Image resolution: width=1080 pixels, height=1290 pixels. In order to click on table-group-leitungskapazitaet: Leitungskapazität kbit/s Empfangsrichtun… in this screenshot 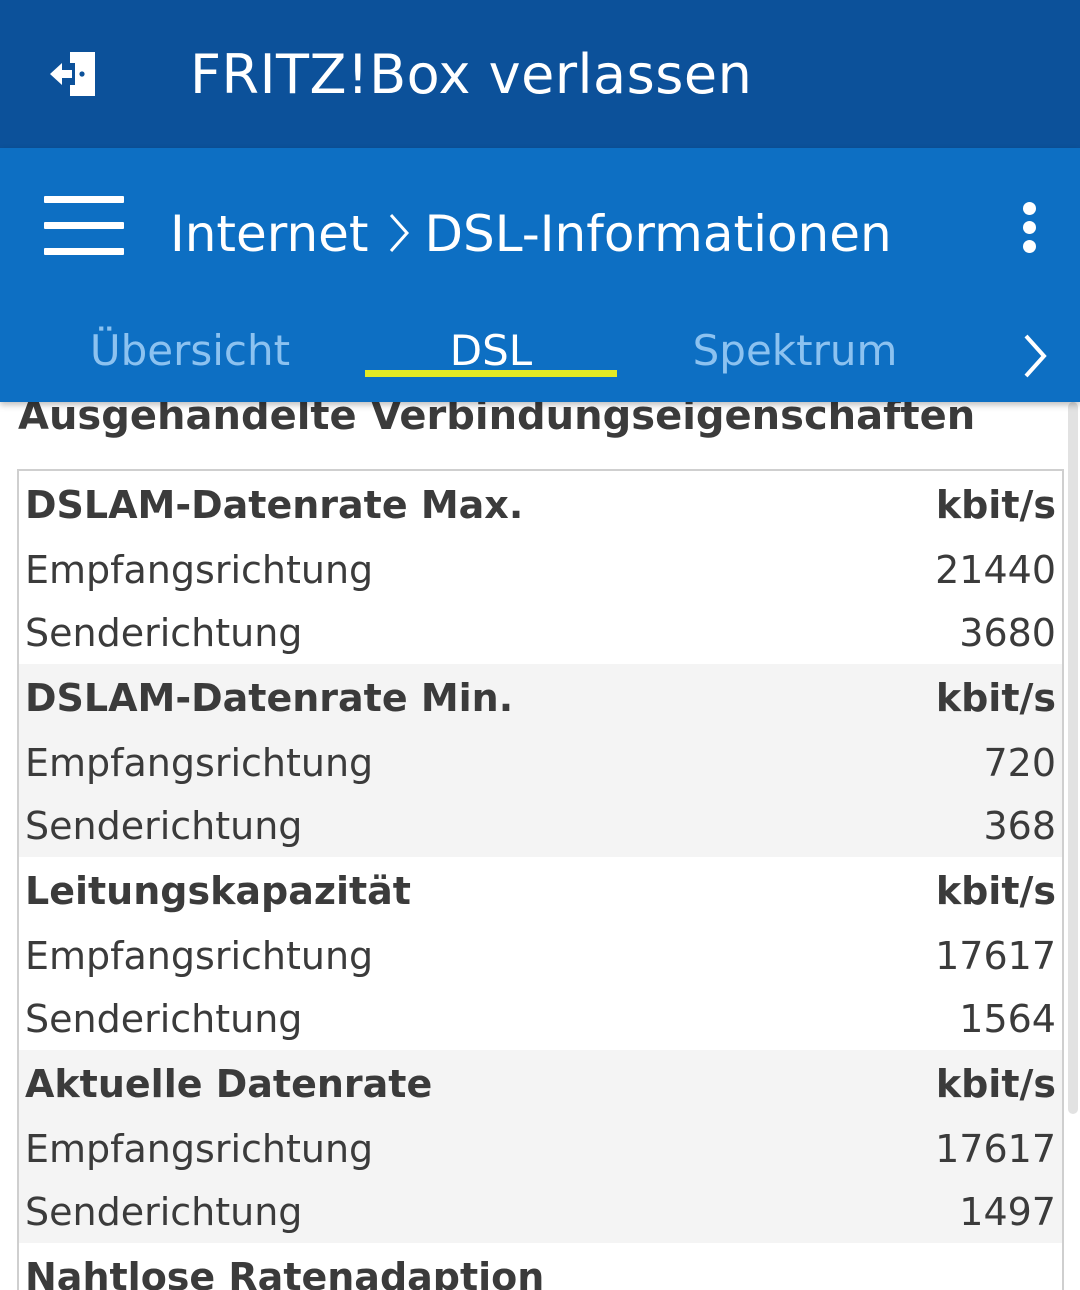, I will do `click(540, 953)`.